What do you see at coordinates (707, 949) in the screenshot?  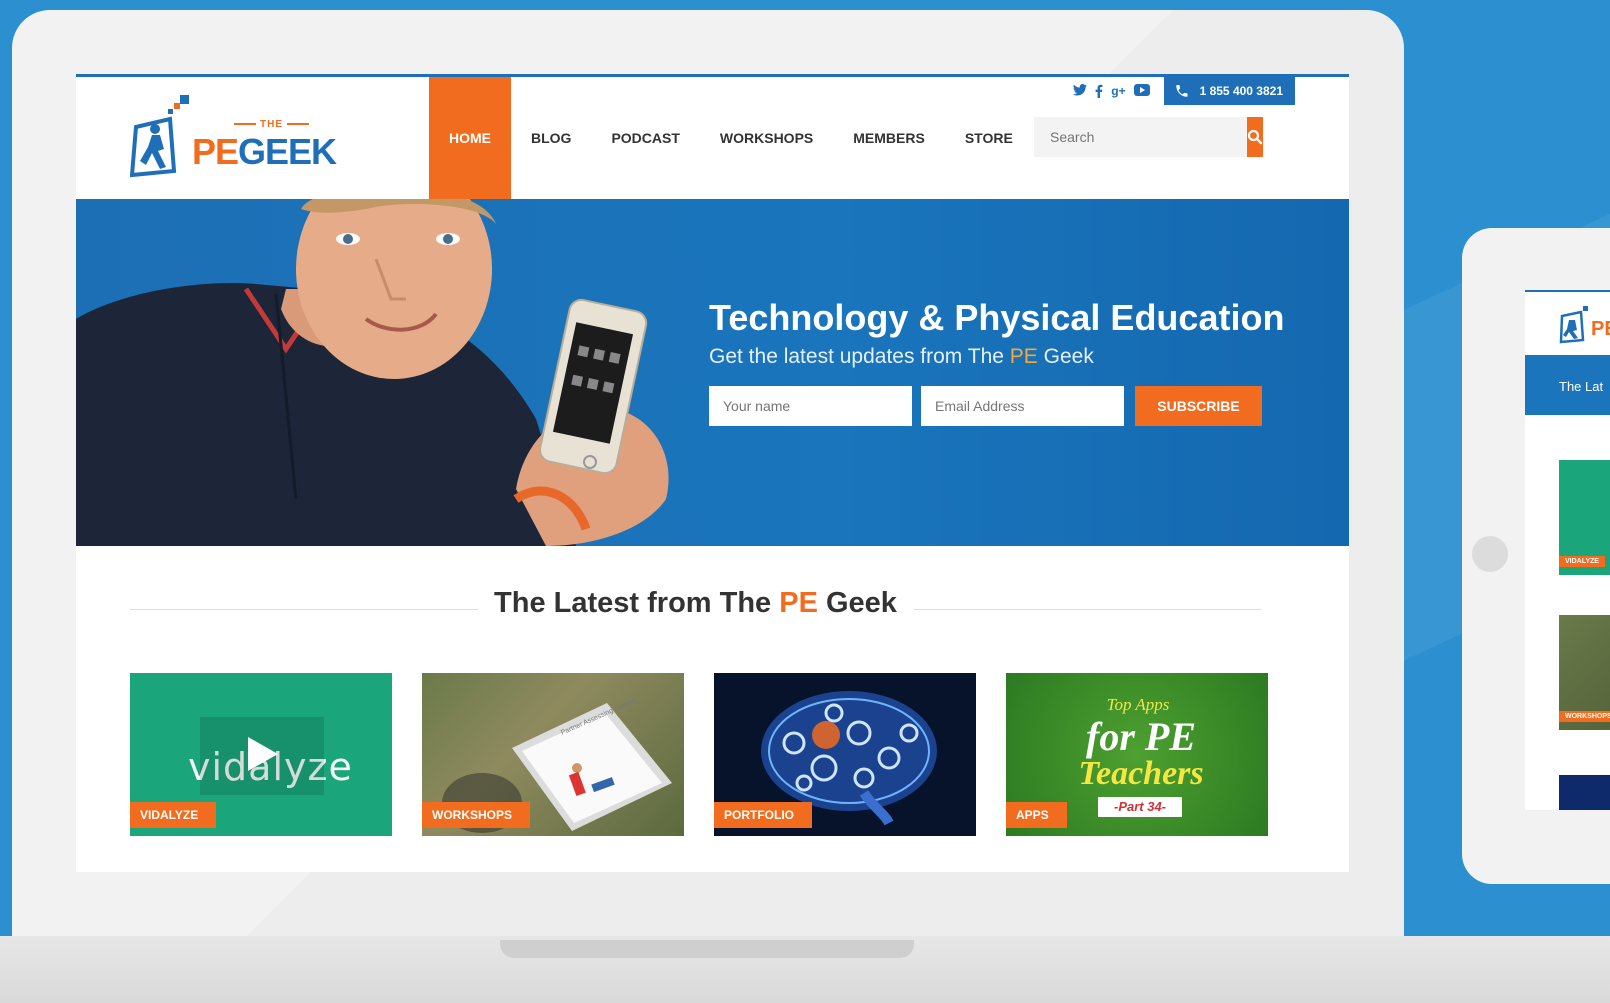 I see `laptop-notch` at bounding box center [707, 949].